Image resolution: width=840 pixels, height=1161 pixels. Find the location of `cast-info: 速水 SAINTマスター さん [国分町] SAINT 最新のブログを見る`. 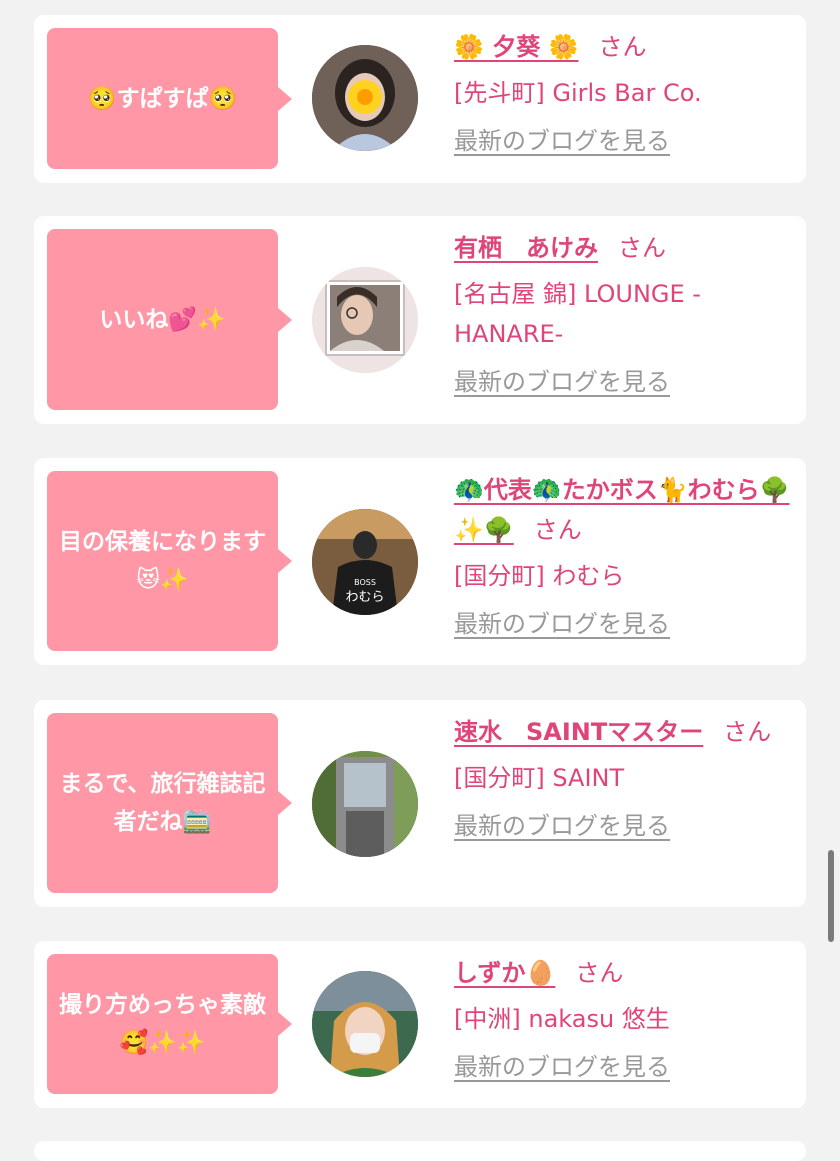

cast-info: 速水 SAINTマスター さん [国分町] SAINT 最新のブログを見る is located at coordinates (624, 779).